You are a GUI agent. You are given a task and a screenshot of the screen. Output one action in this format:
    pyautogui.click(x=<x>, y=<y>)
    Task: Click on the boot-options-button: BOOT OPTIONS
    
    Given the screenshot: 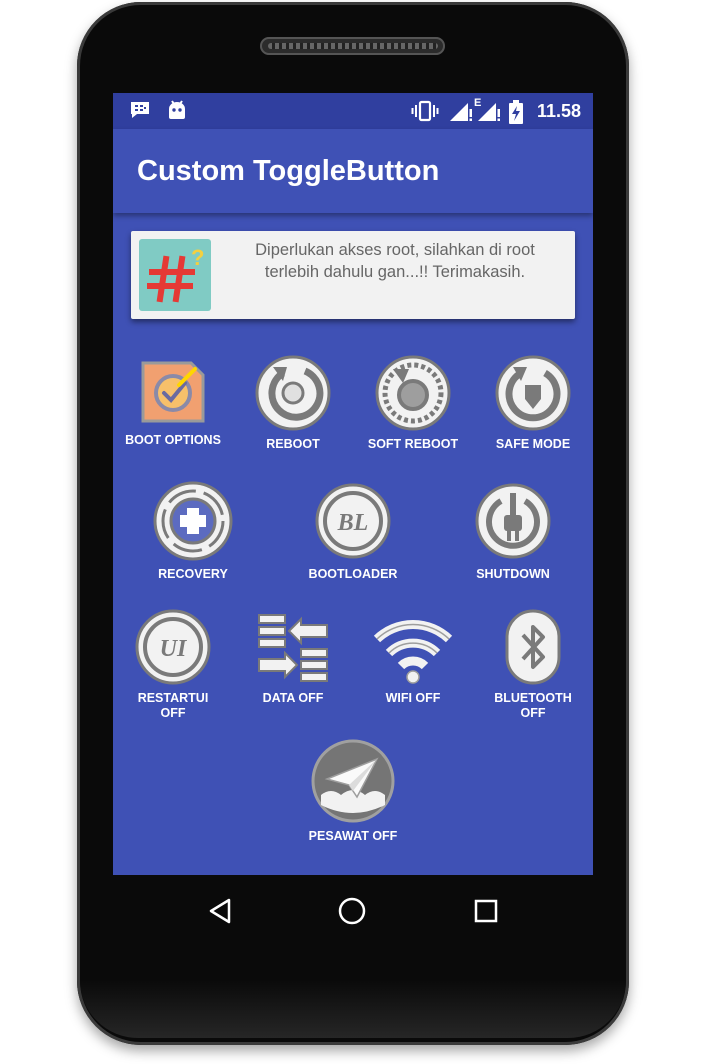 What is the action you would take?
    pyautogui.click(x=173, y=401)
    